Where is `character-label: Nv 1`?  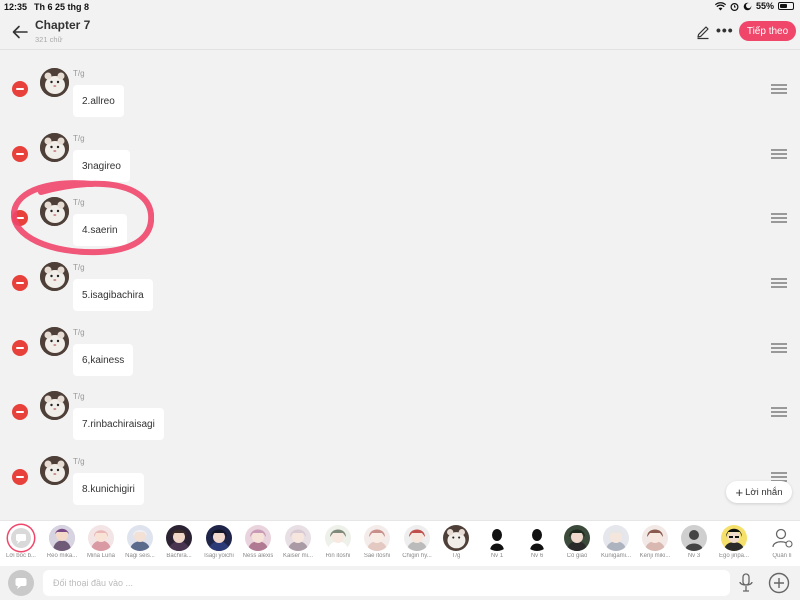 character-label: Nv 1 is located at coordinates (497, 556).